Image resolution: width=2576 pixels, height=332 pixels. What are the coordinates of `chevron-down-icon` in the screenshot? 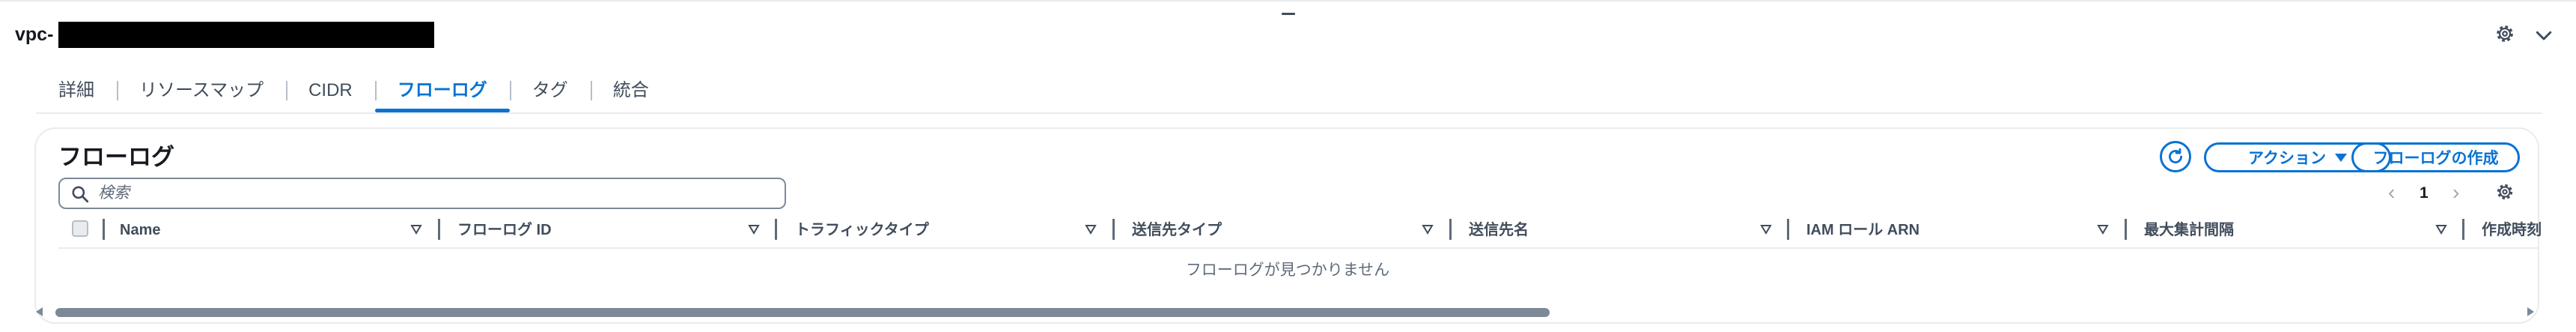 It's located at (2544, 35).